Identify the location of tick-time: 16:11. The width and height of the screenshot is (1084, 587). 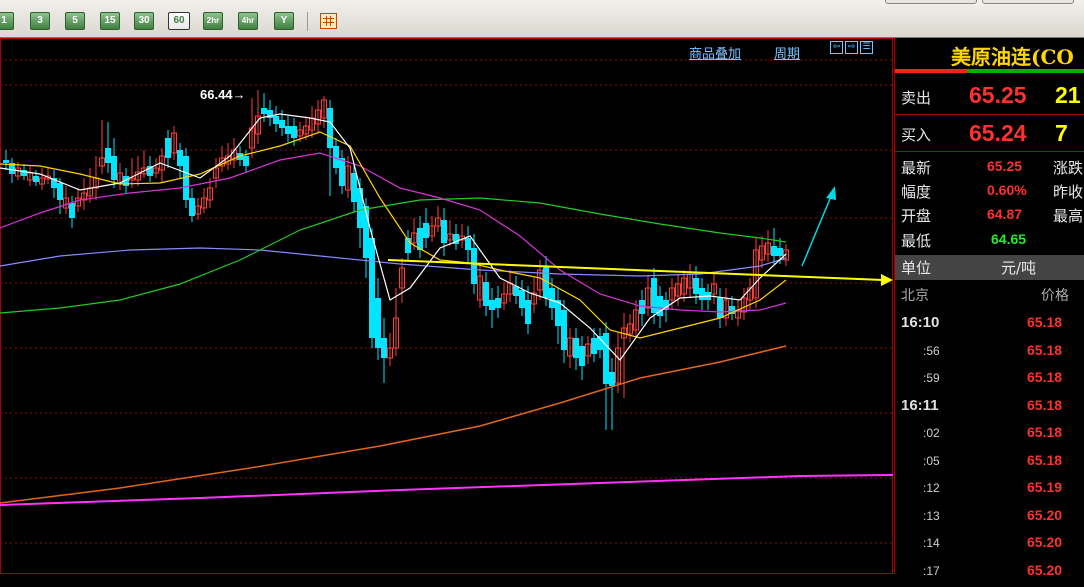
(920, 405).